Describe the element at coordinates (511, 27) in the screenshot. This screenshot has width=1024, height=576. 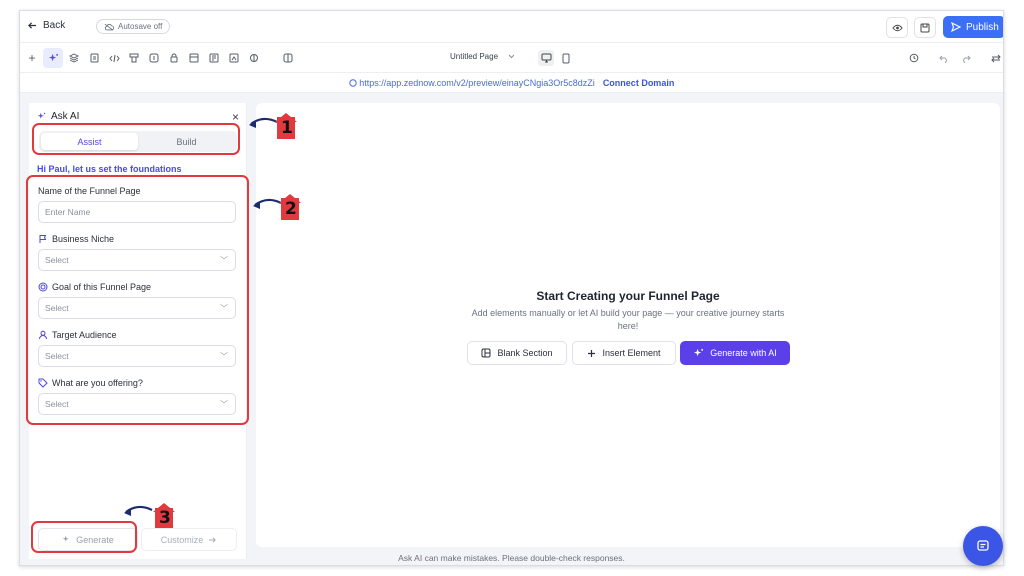
I see `top-bar: Back Autosave off Publish` at that location.